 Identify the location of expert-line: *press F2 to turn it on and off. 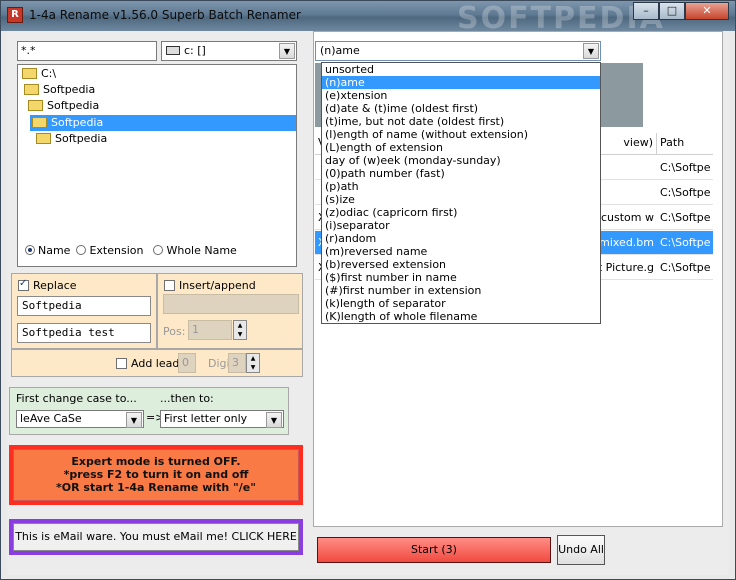
(156, 474).